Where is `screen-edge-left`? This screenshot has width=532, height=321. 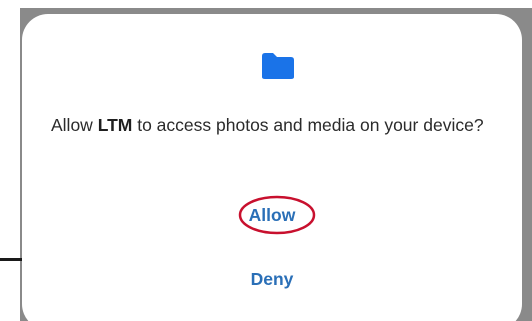 screen-edge-left is located at coordinates (10, 160).